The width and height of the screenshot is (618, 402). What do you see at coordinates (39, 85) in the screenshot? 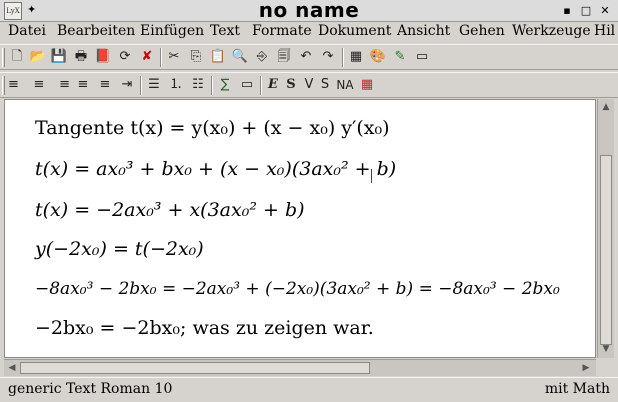
I see `align-center-icon: ≡` at bounding box center [39, 85].